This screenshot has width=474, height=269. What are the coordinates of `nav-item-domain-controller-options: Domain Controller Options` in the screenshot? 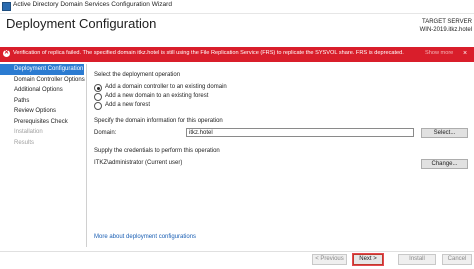 It's located at (42, 80).